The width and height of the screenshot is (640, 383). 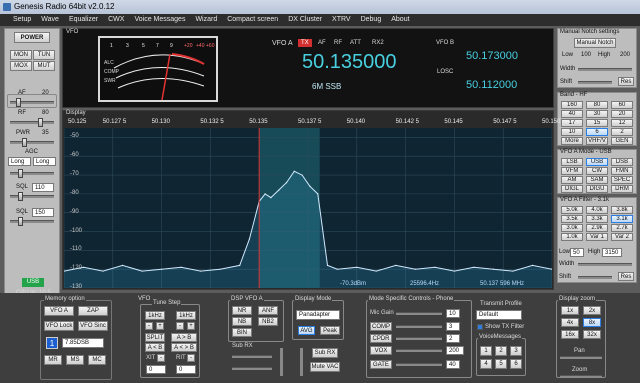 What do you see at coordinates (305, 43) in the screenshot?
I see `tx-indicator: TX` at bounding box center [305, 43].